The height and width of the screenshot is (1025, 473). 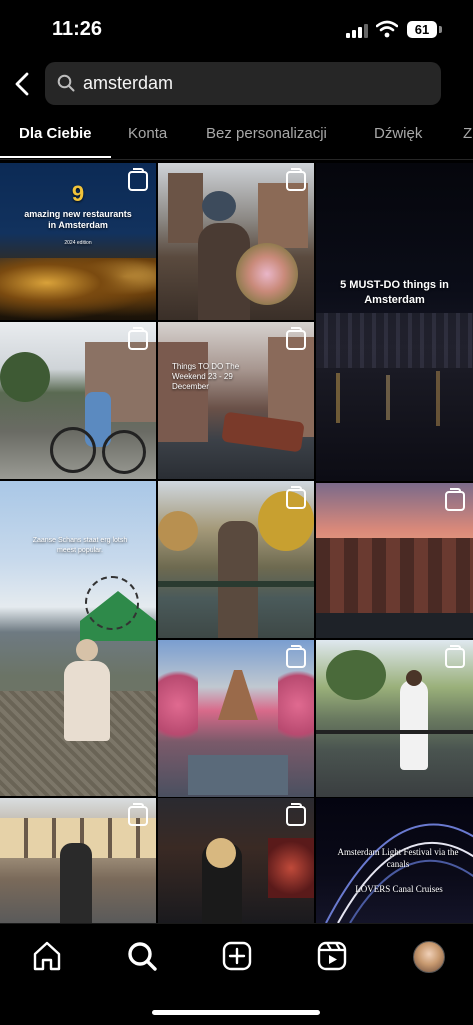 What do you see at coordinates (55, 157) in the screenshot?
I see `active-tab-indicator` at bounding box center [55, 157].